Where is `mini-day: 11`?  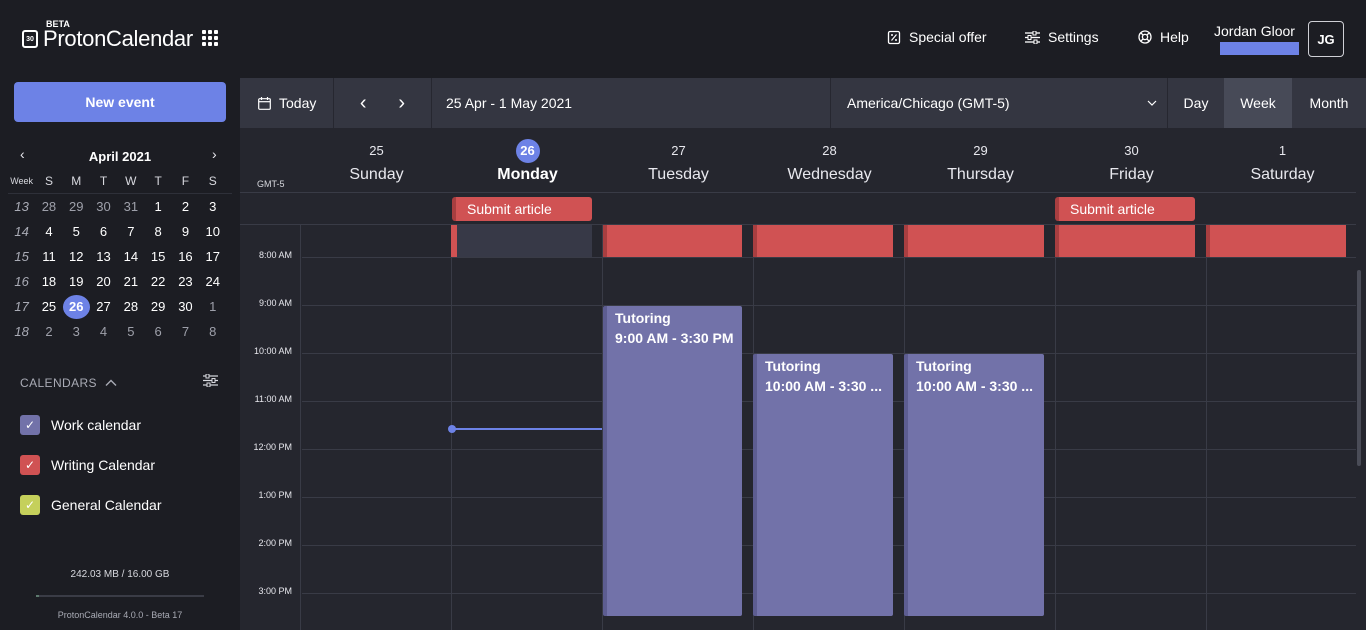
mini-day: 11 is located at coordinates (48, 256).